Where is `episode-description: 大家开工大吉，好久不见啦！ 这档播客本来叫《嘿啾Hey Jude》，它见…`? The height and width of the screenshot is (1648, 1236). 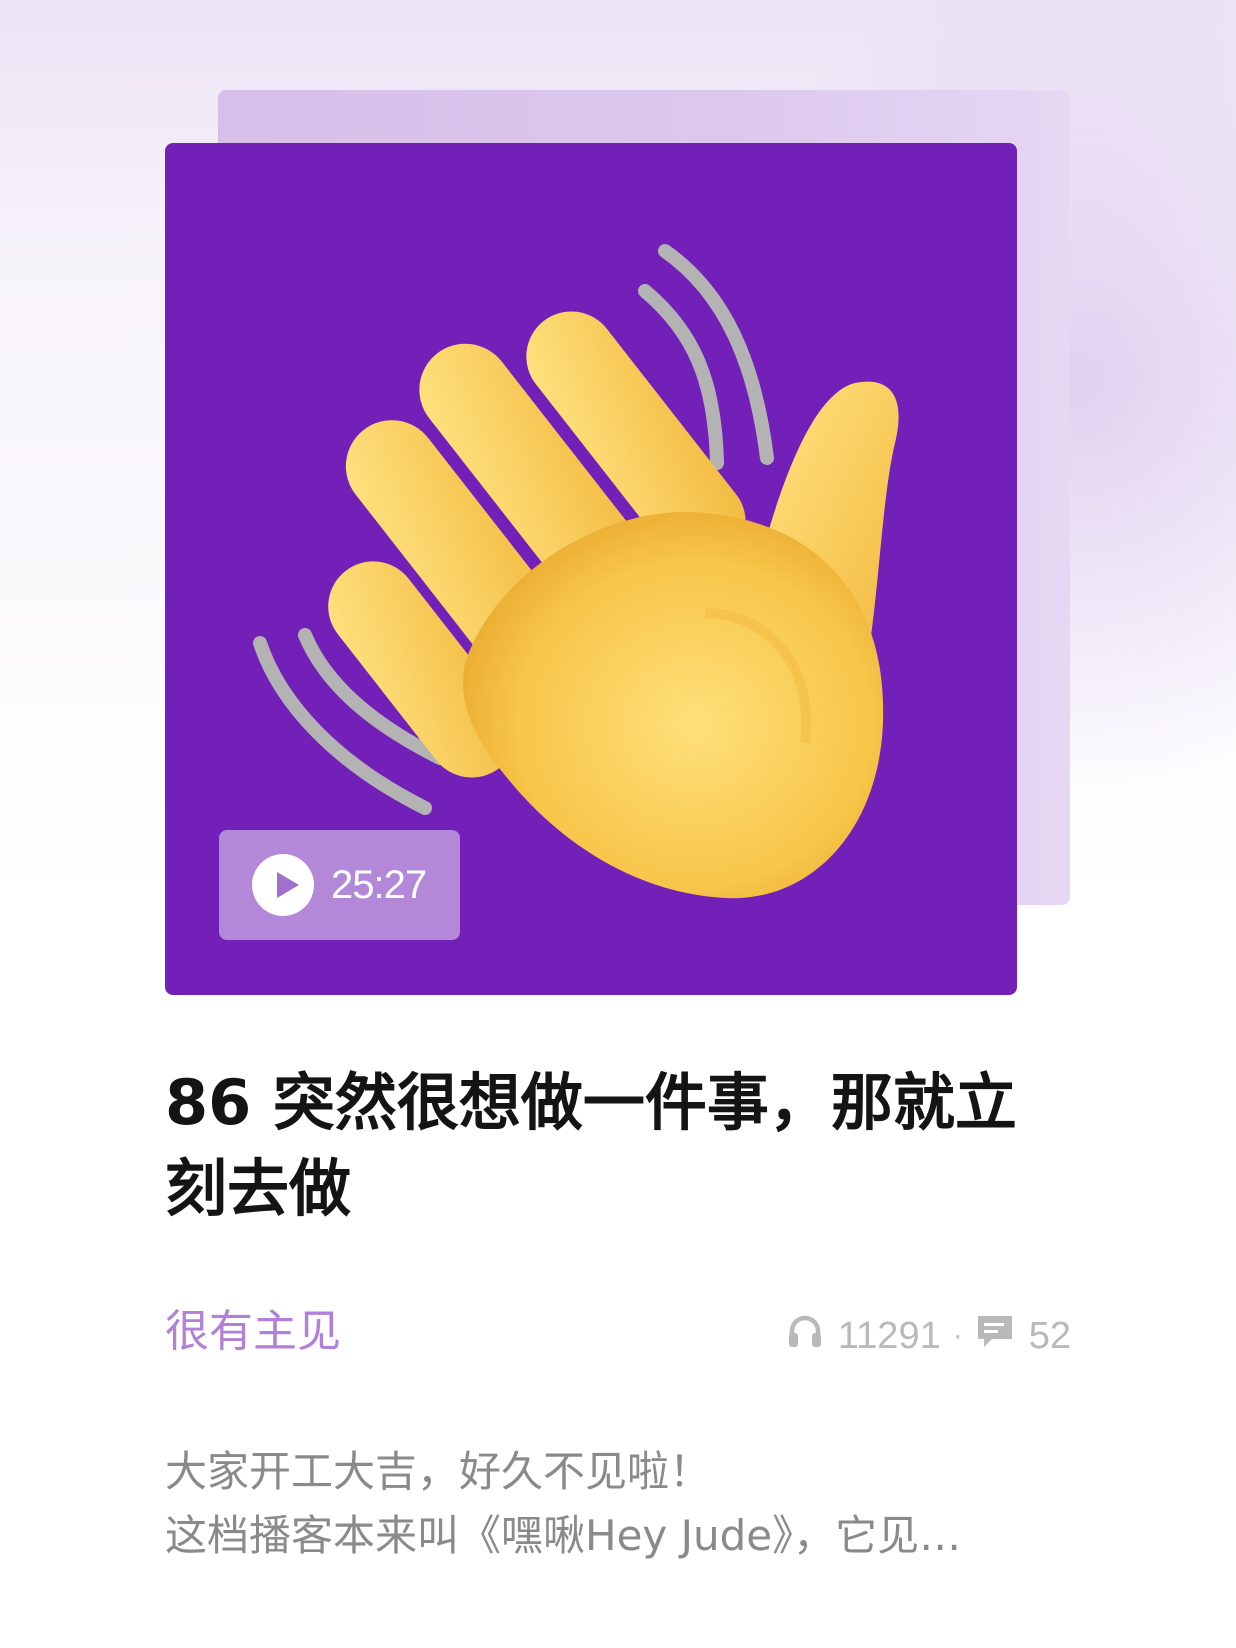
episode-description: 大家开工大吉，好久不见啦！ 这档播客本来叫《嘿啾Hey Jude》，它见… is located at coordinates (615, 1504).